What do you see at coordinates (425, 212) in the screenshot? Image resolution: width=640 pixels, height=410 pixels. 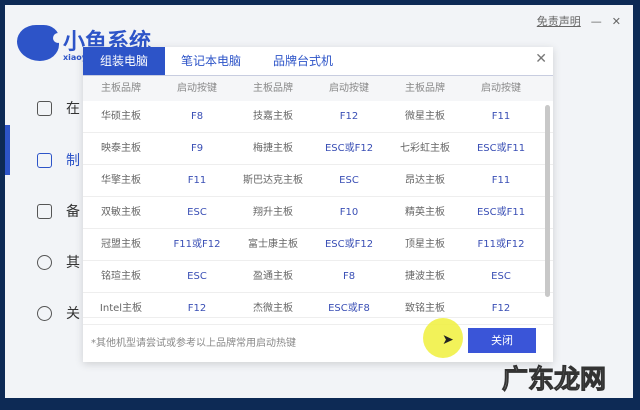 I see `board-brand: 精英主板` at bounding box center [425, 212].